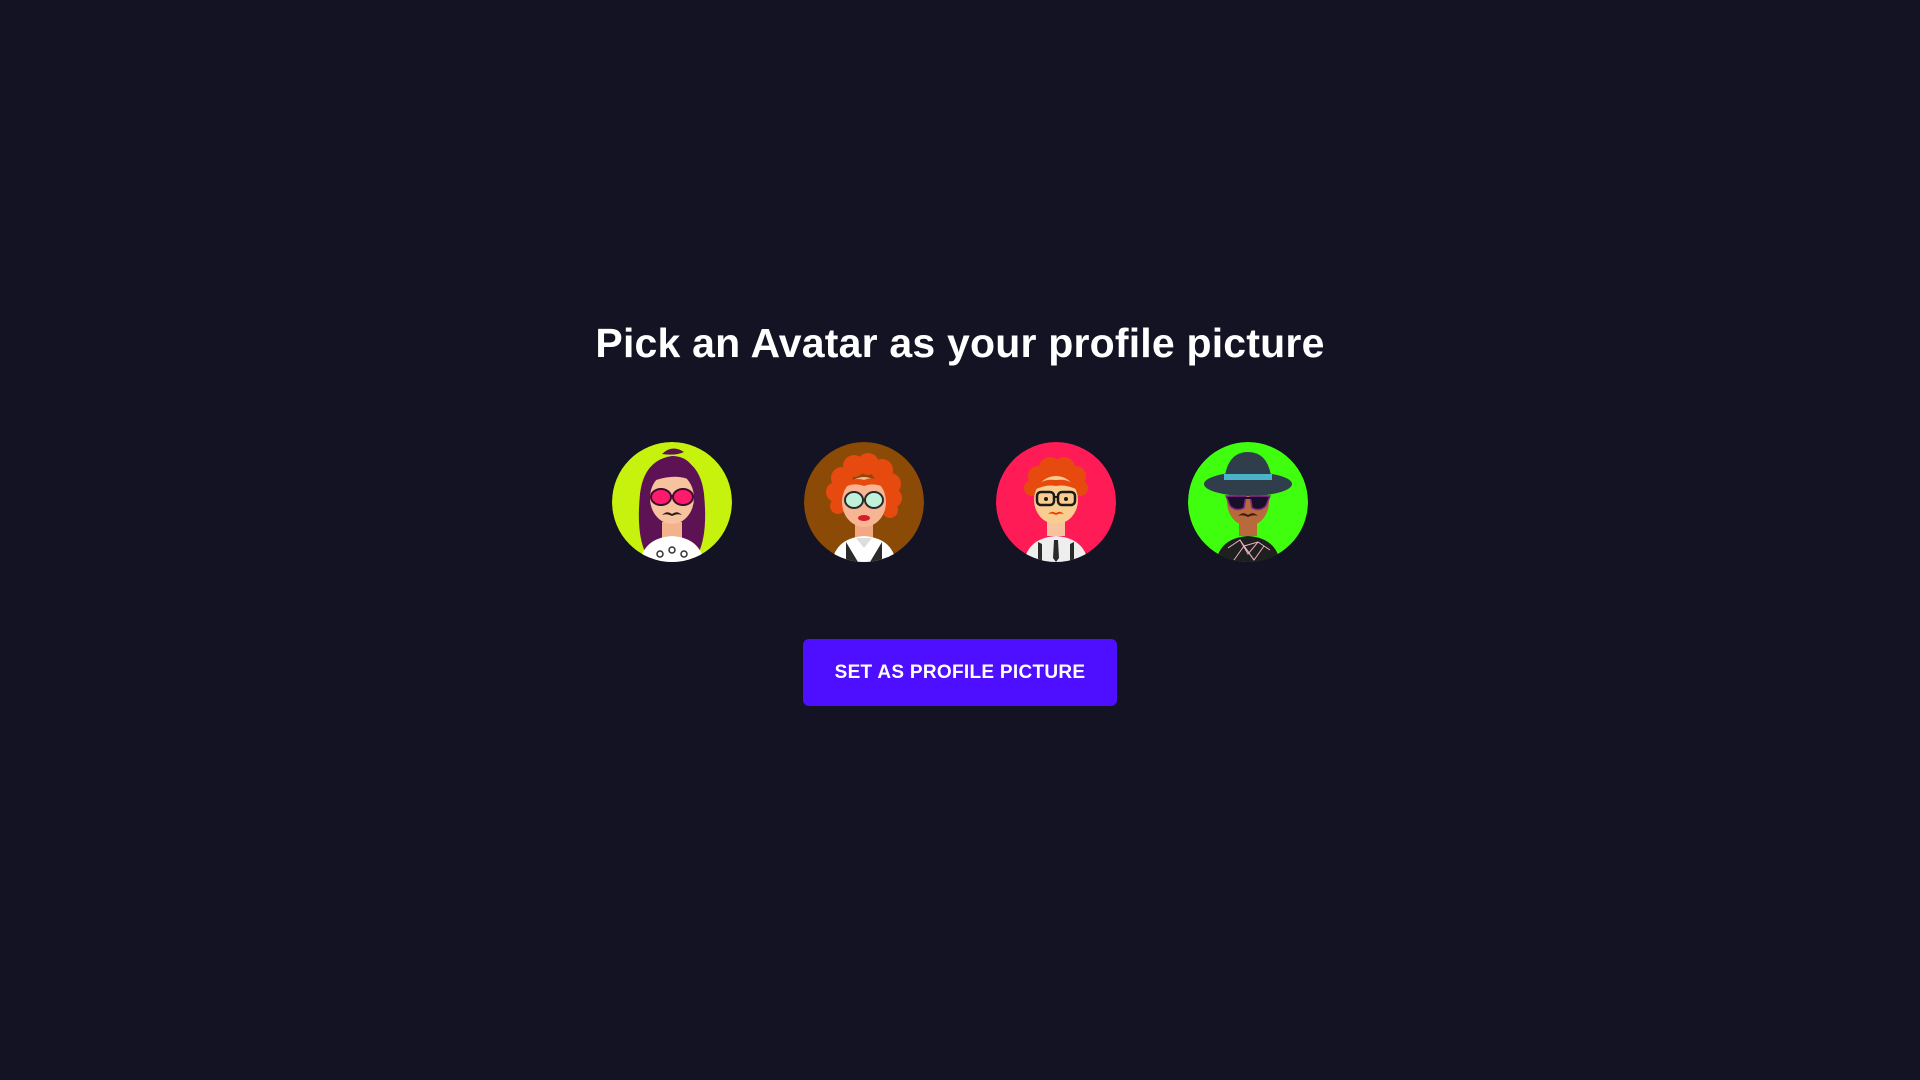 The image size is (1920, 1080). What do you see at coordinates (960, 672) in the screenshot?
I see `set-profile-picture-button: SET AS PROFILE PICTURE` at bounding box center [960, 672].